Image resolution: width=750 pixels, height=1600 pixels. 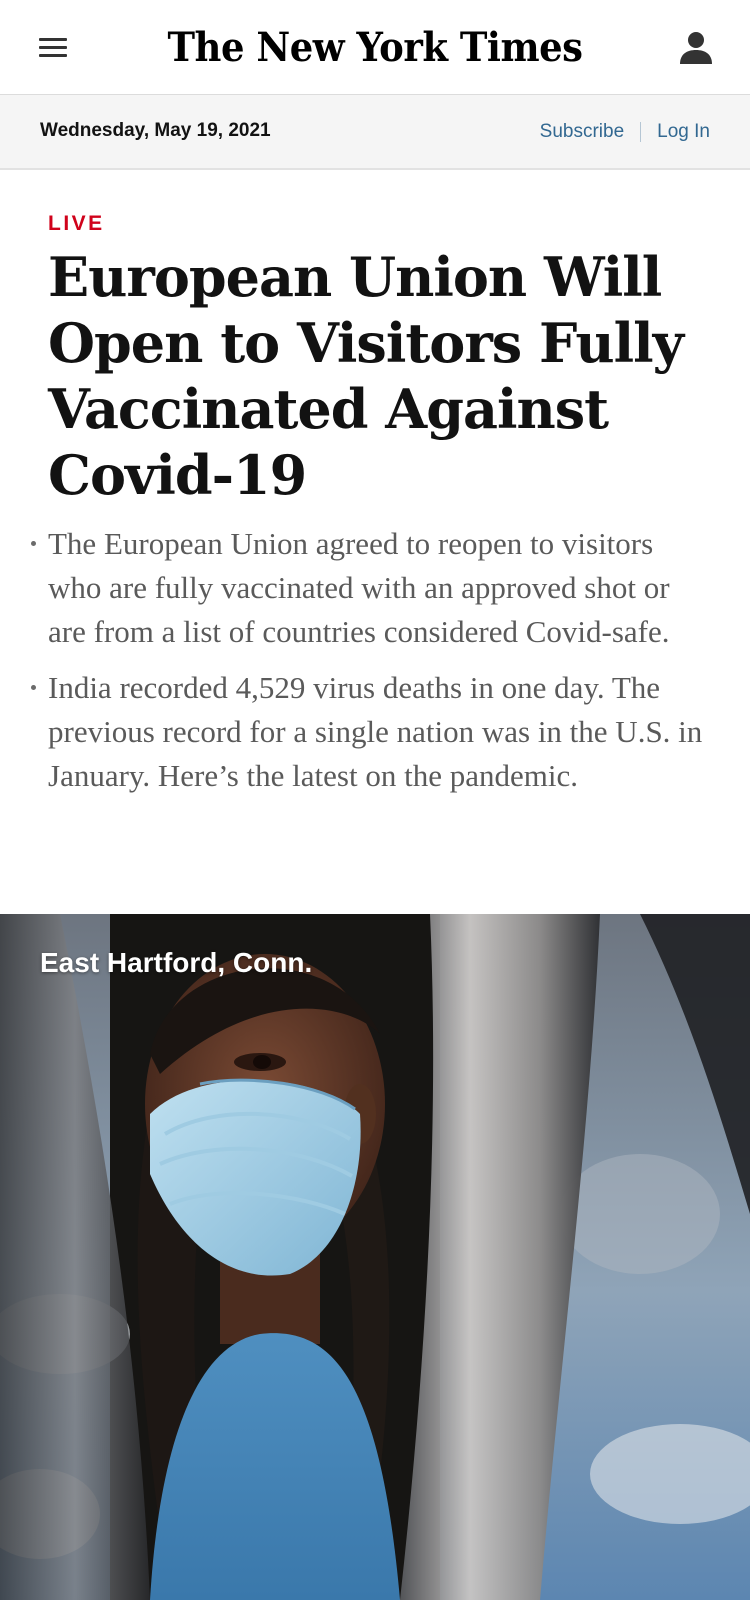 I want to click on account-links: Subscribe Log In, so click(x=625, y=132).